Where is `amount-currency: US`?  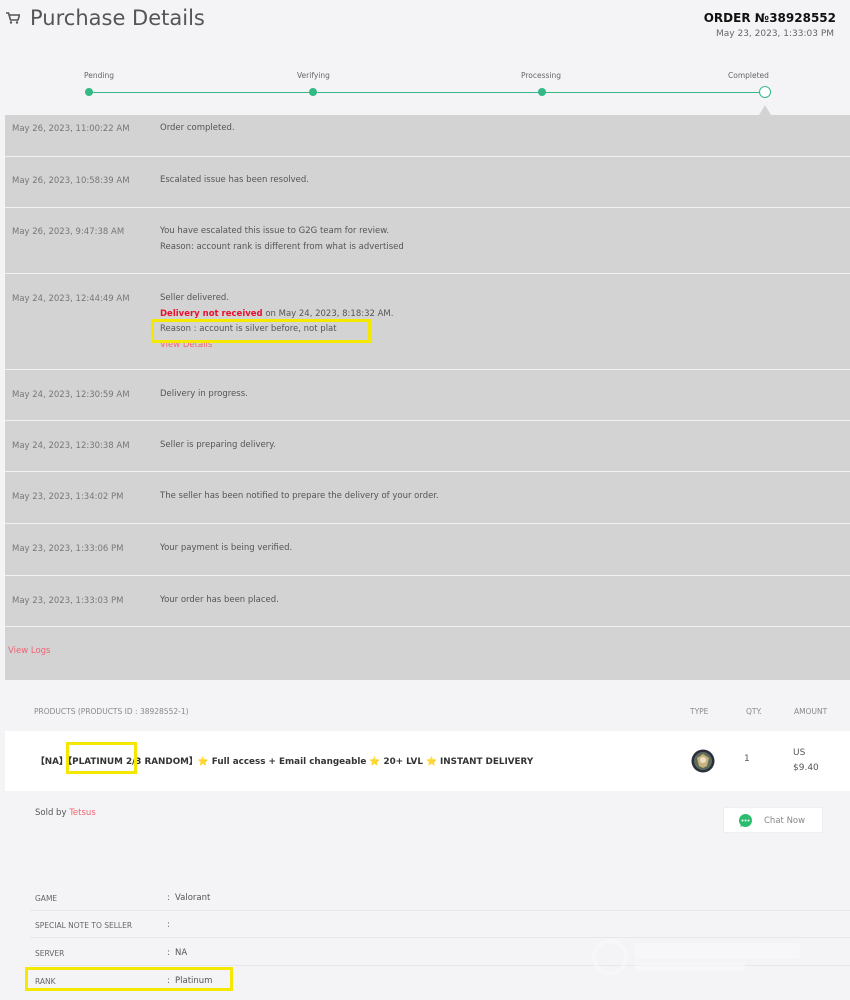
amount-currency: US is located at coordinates (799, 753).